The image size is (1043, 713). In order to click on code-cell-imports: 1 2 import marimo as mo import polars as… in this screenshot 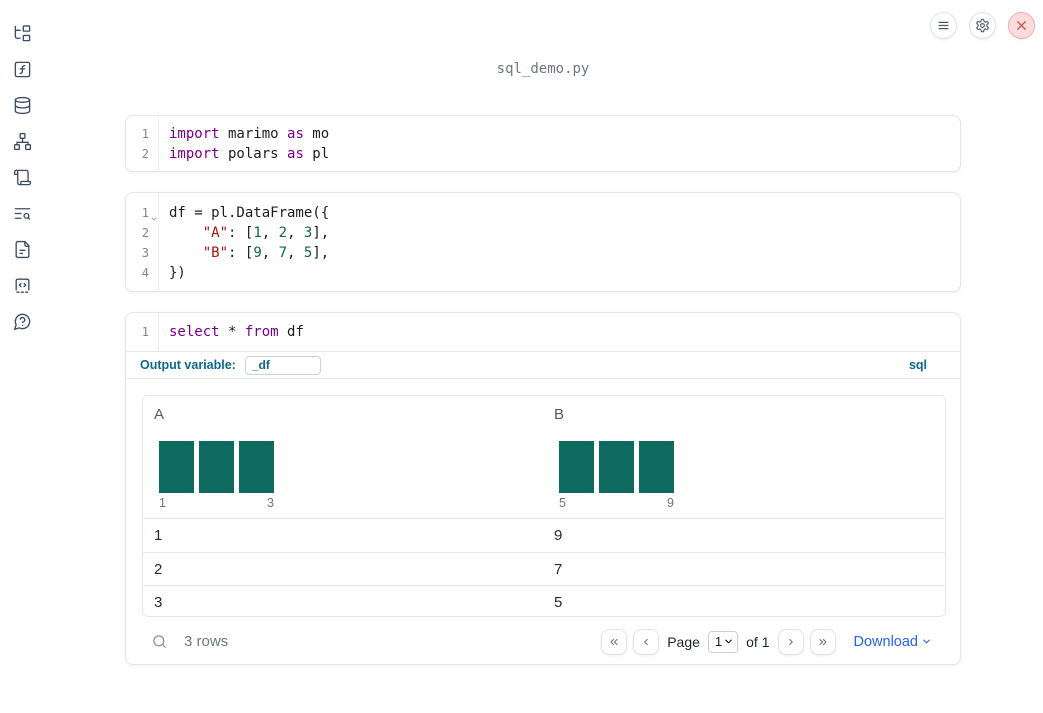, I will do `click(543, 143)`.